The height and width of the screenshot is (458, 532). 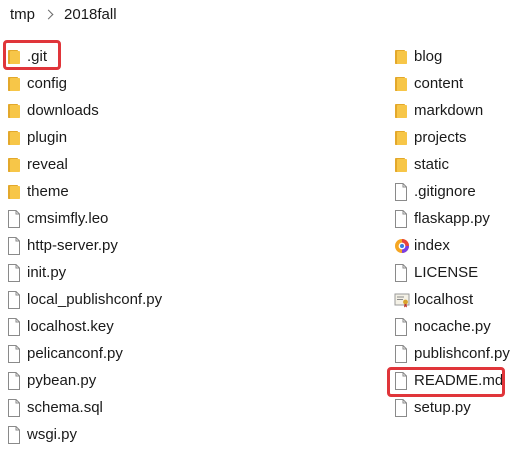 I want to click on file-item: nocache.py, so click(x=458, y=326).